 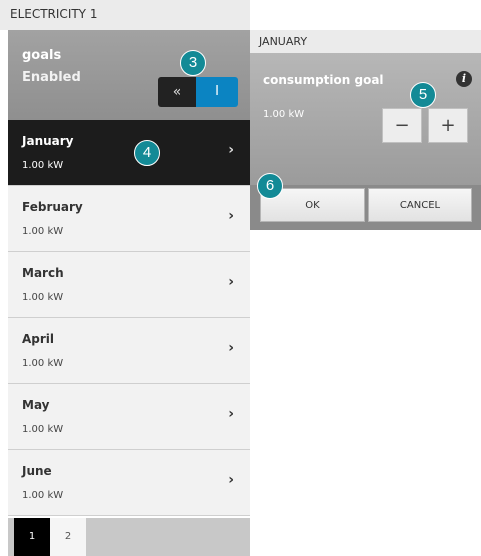 What do you see at coordinates (423, 95) in the screenshot?
I see `callout-badge-5: 5` at bounding box center [423, 95].